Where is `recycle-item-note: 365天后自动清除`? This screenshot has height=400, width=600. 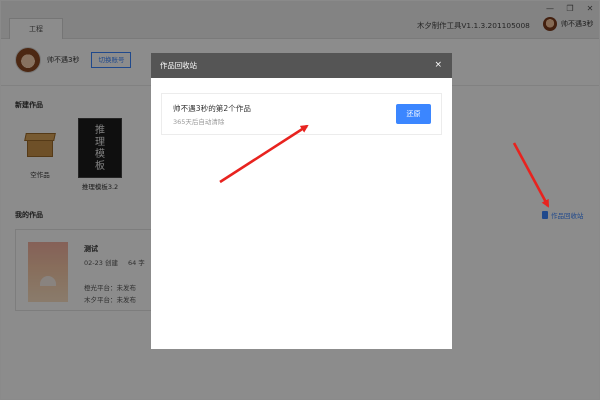 recycle-item-note: 365天后自动清除 is located at coordinates (199, 122).